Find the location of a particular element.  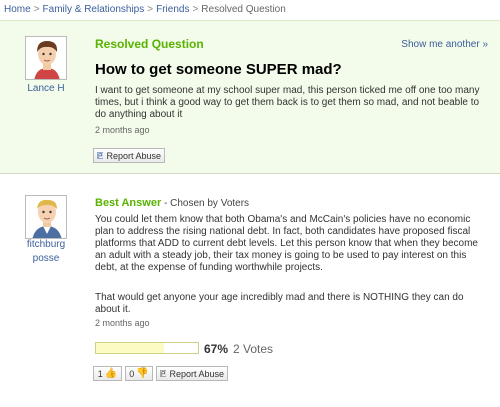

resolved-question-label: Resolved Question is located at coordinates (149, 44).